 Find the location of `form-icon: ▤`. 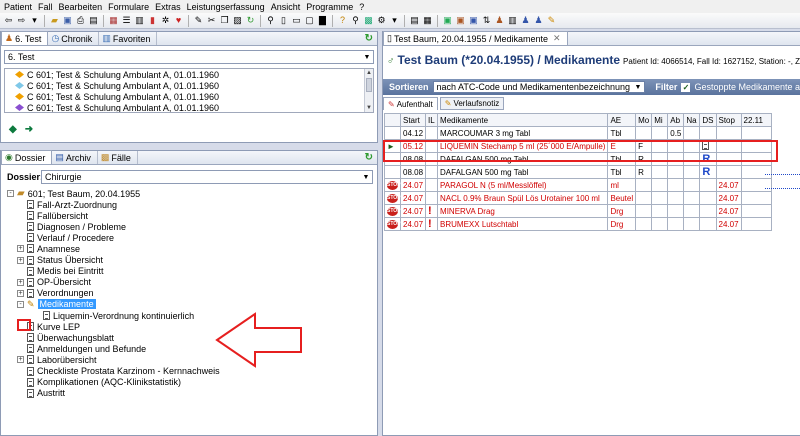

form-icon: ▤ is located at coordinates (414, 20).